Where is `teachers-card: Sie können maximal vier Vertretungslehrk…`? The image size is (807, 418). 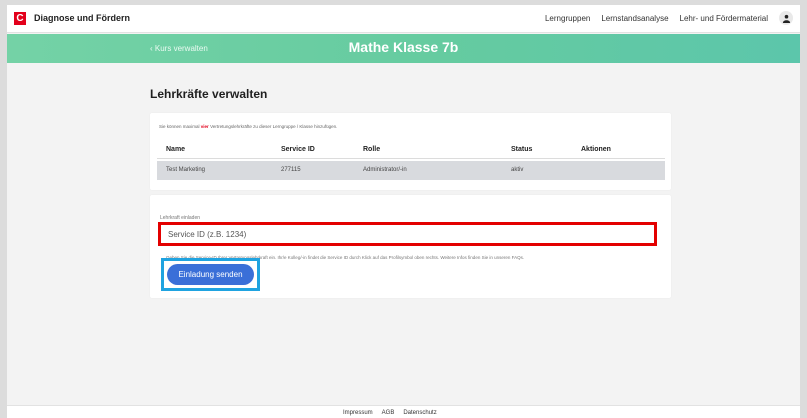
teachers-card: Sie können maximal vier Vertretungslehrk… is located at coordinates (410, 151).